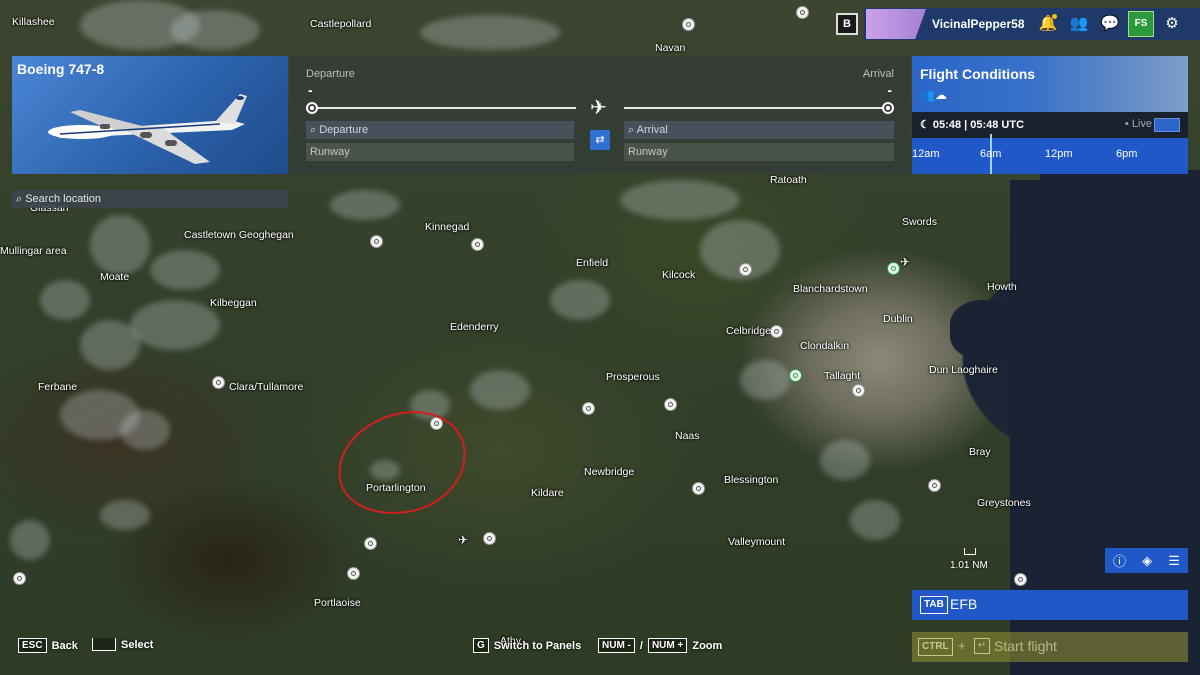 The image size is (1200, 675). I want to click on chat-icon: 💬, so click(1110, 24).